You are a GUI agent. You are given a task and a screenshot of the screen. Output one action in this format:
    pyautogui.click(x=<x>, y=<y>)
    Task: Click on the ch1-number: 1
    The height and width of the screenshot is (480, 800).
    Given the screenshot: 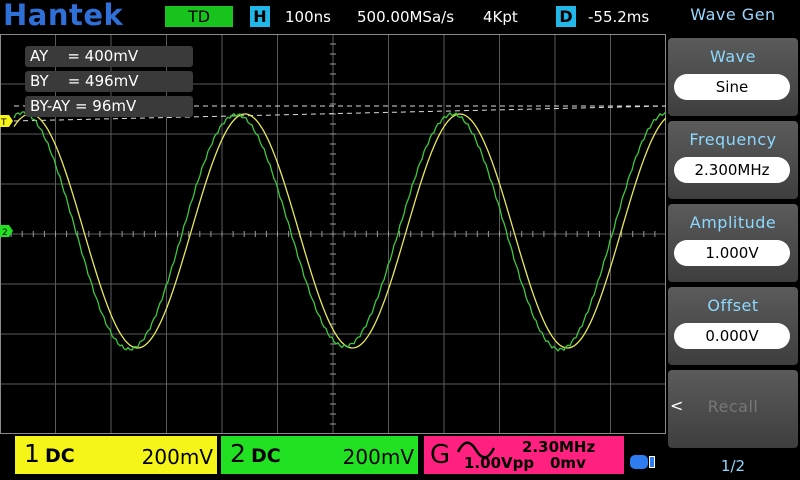 What is the action you would take?
    pyautogui.click(x=32, y=453)
    